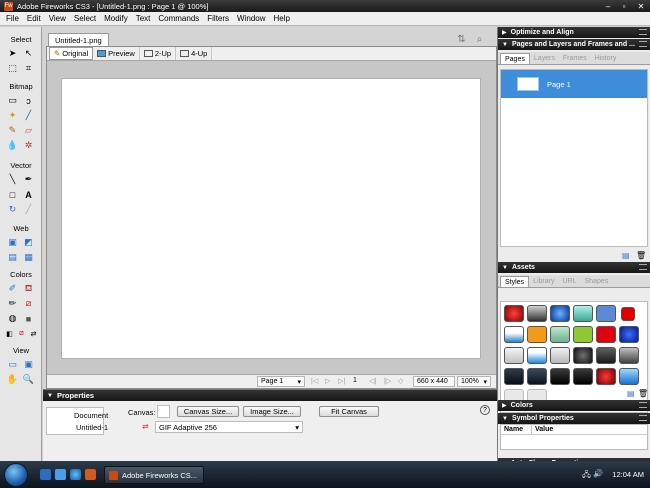 The width and height of the screenshot is (650, 488). Describe the element at coordinates (586, 476) in the screenshot. I see `network-icon: 🖧` at that location.